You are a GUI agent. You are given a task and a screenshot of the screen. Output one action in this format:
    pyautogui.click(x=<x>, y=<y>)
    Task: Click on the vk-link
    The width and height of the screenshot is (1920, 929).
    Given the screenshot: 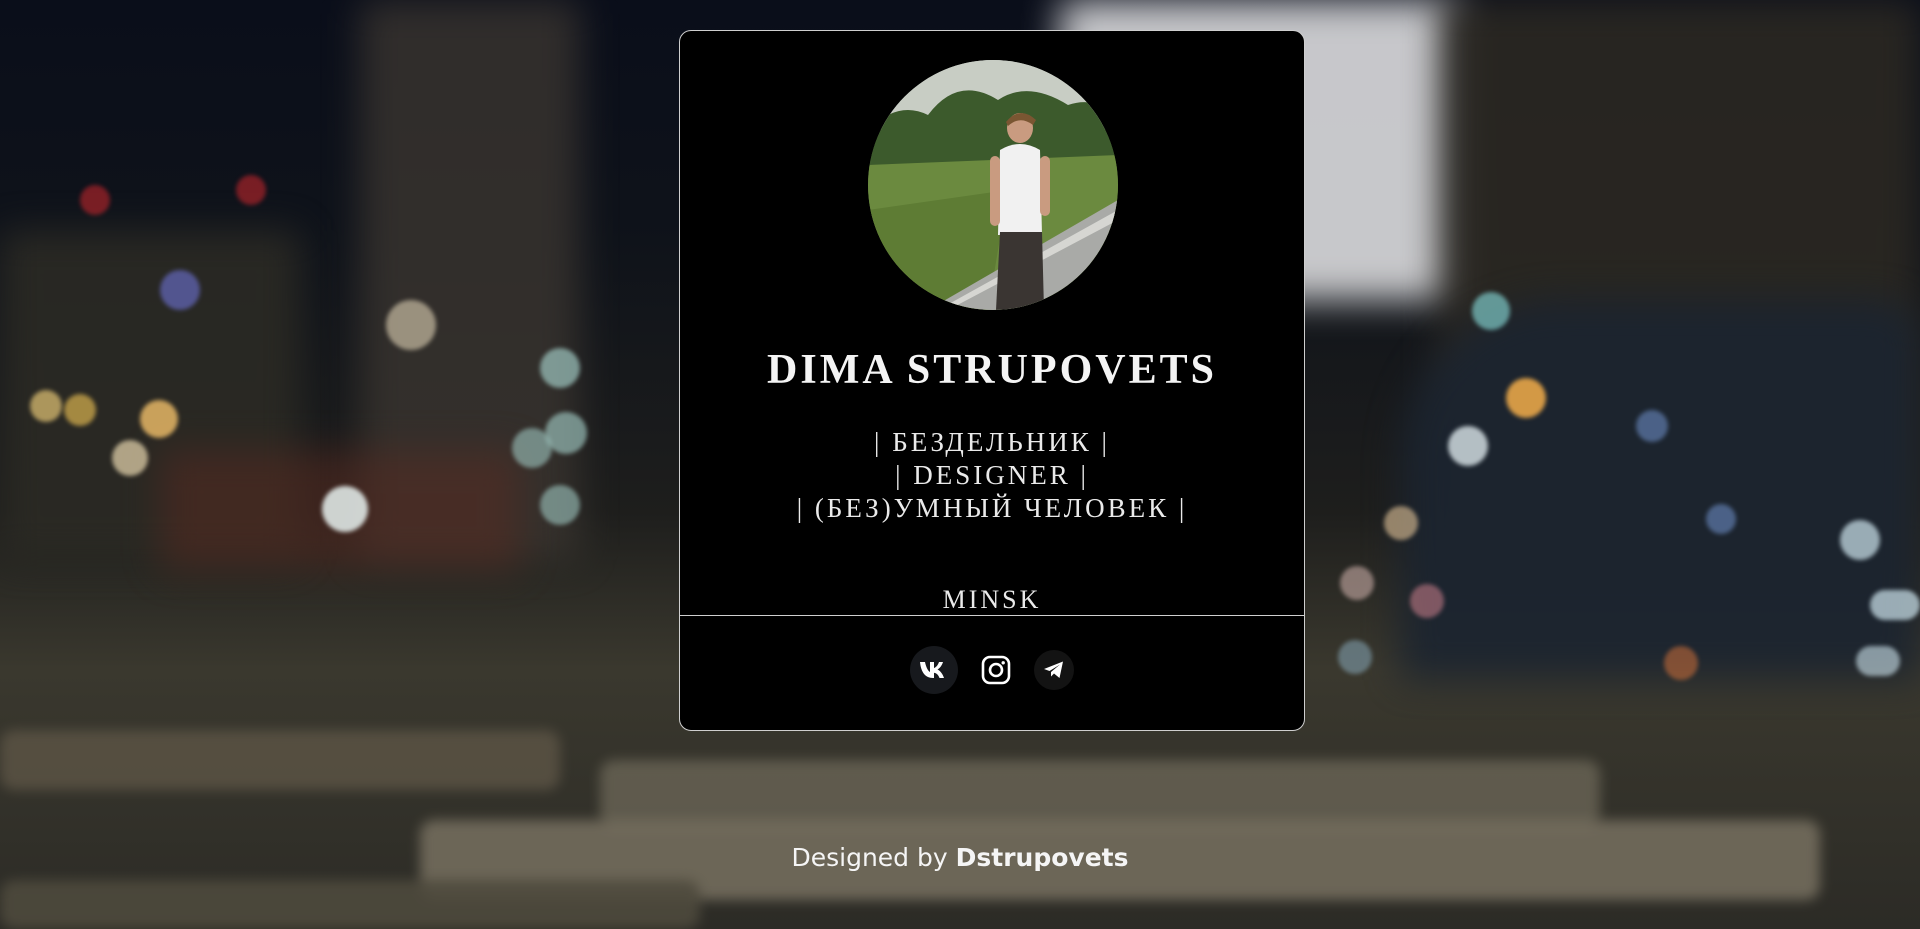 What is the action you would take?
    pyautogui.click(x=934, y=670)
    